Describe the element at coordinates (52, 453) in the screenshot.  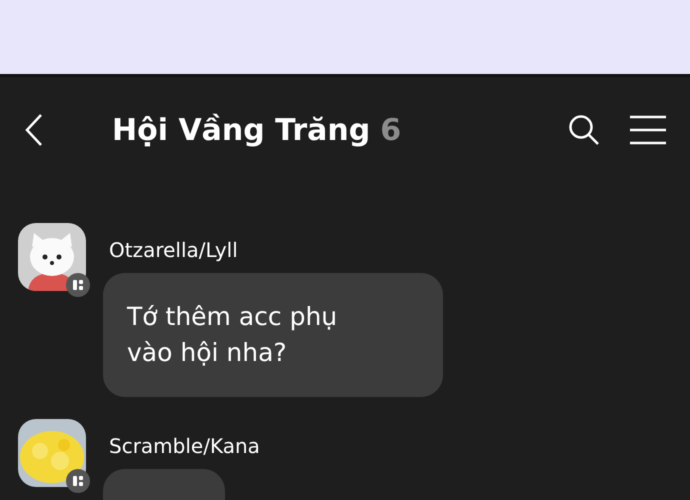
I see `scrambled-egg-avatar-icon` at that location.